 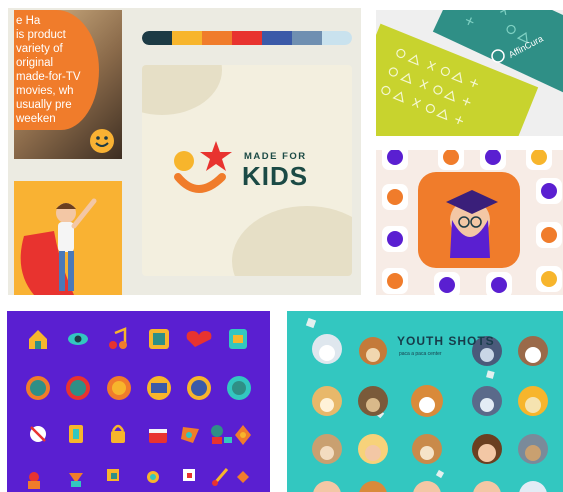 I want to click on photo-text-line: variety of, so click(x=39, y=49).